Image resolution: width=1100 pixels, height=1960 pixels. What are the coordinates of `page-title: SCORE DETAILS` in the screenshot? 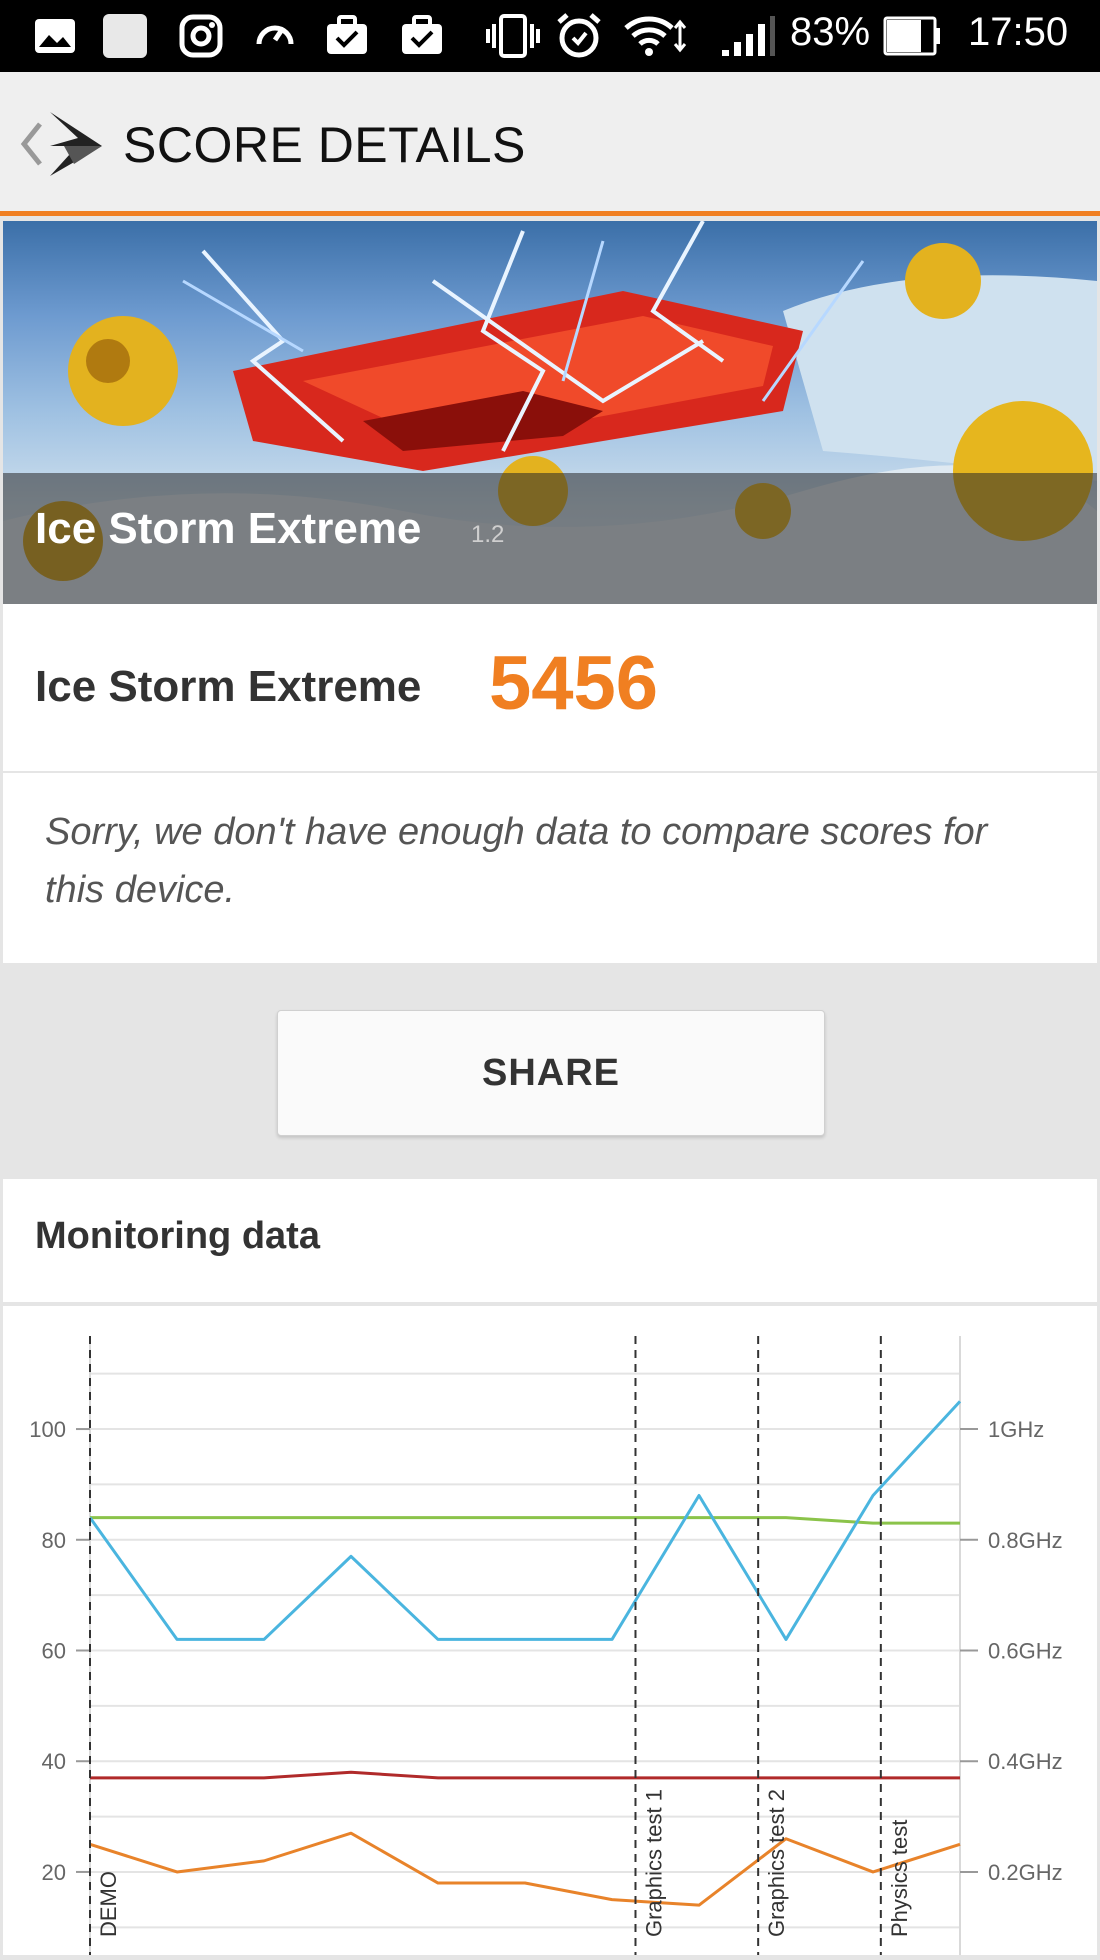 It's located at (324, 145).